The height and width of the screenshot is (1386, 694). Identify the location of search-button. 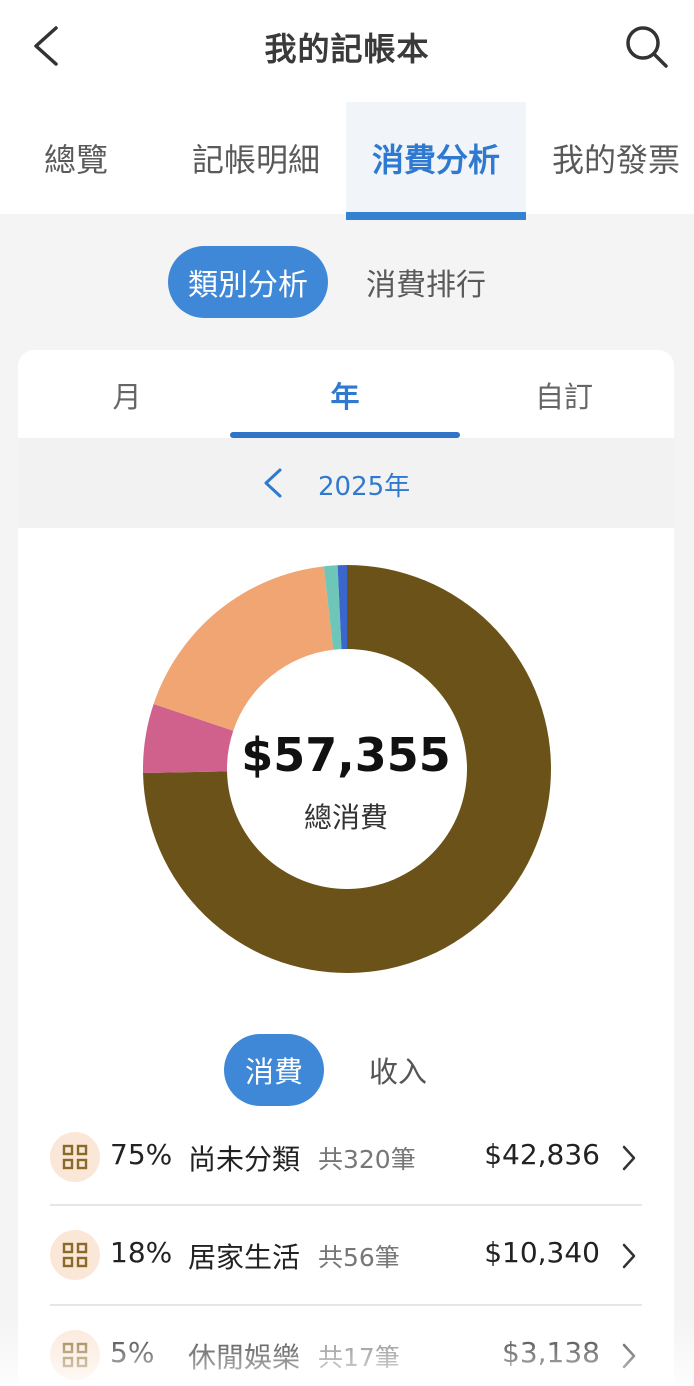
(647, 47).